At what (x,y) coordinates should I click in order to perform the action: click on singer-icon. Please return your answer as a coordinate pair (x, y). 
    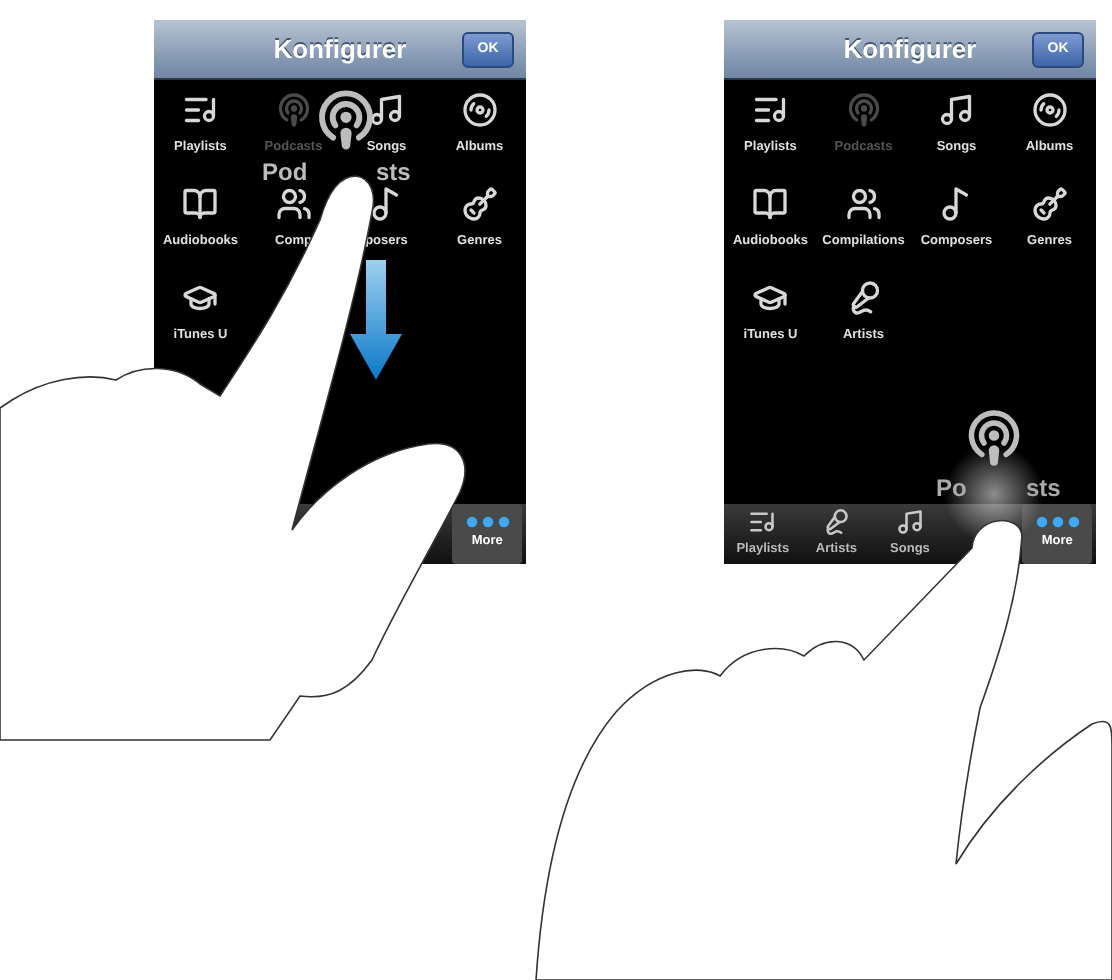
    Looking at the image, I should click on (836, 522).